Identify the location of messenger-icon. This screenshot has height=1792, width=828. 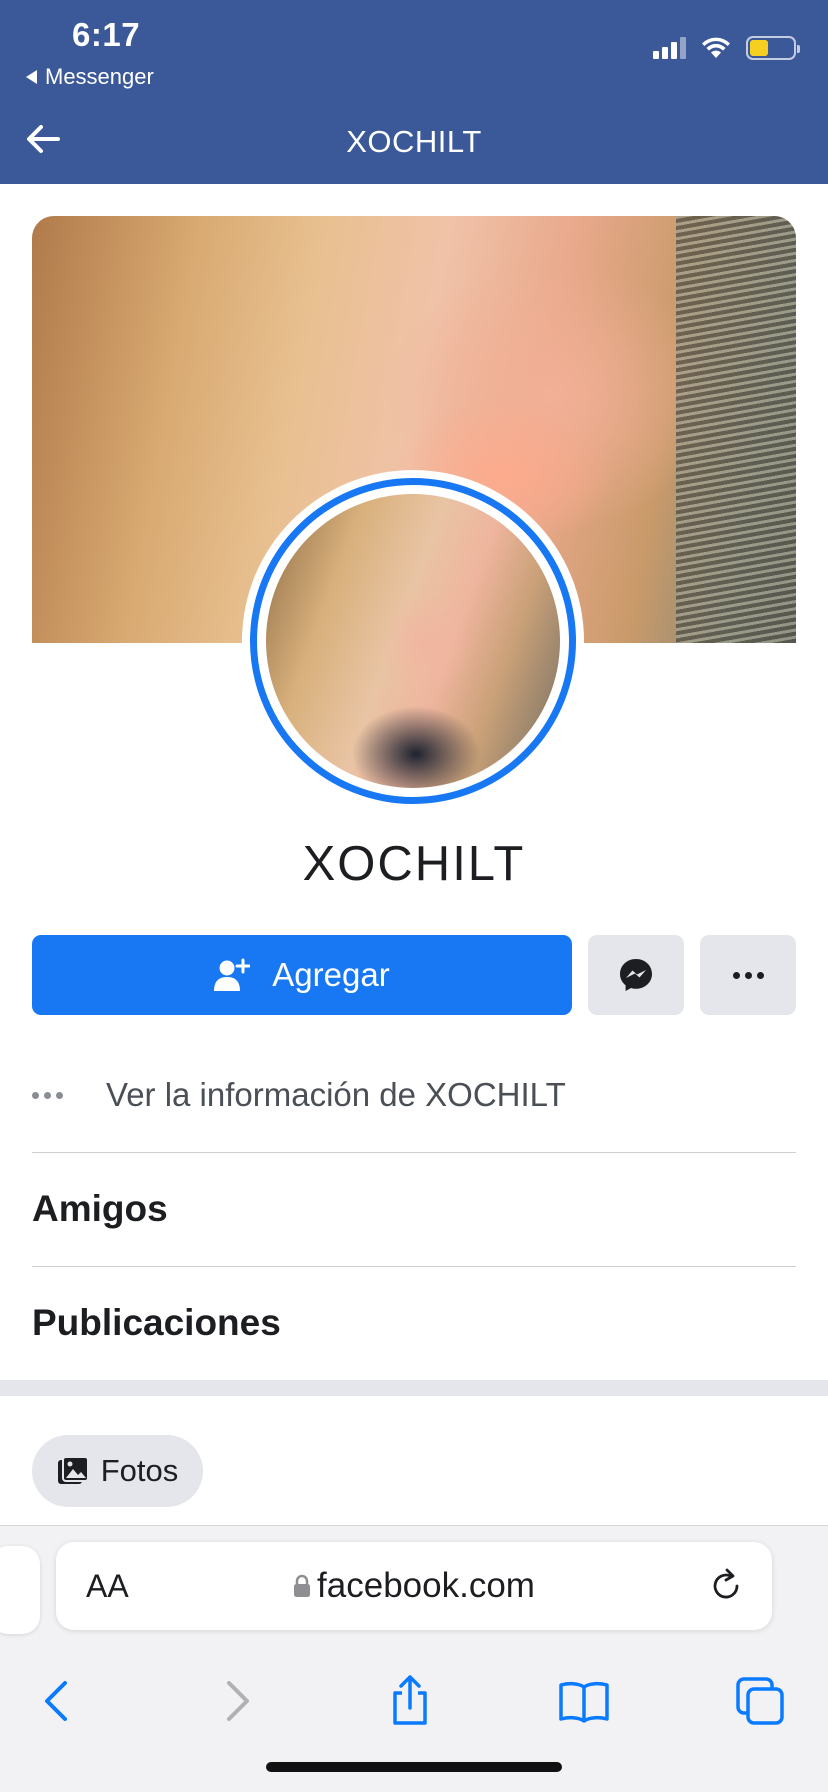
(636, 975).